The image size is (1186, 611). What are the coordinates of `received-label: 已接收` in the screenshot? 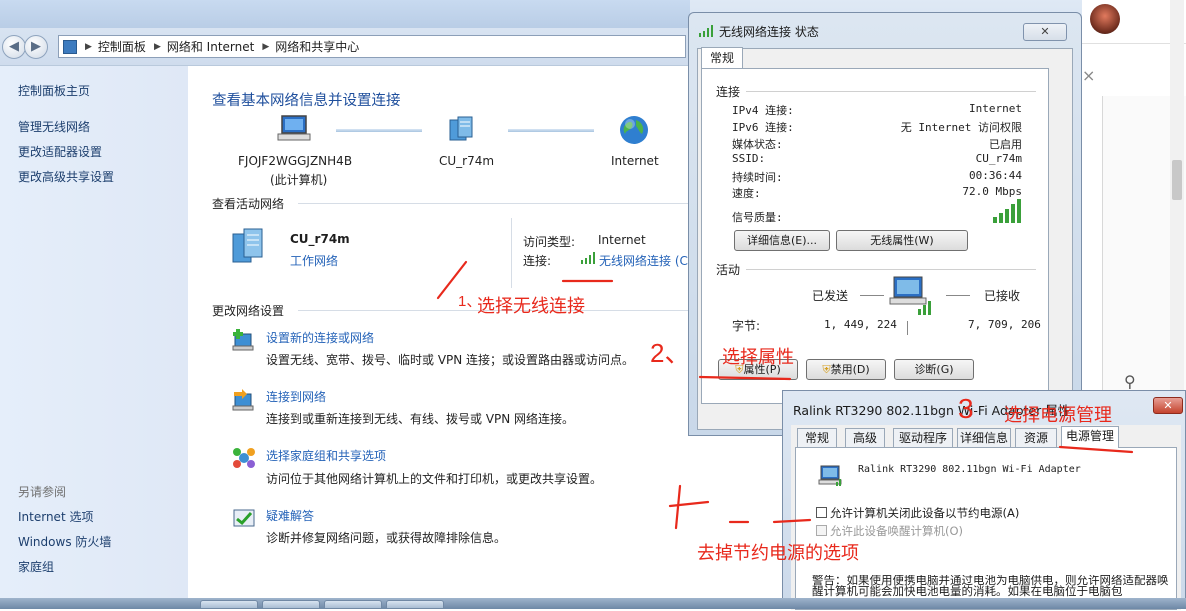 It's located at (1002, 296).